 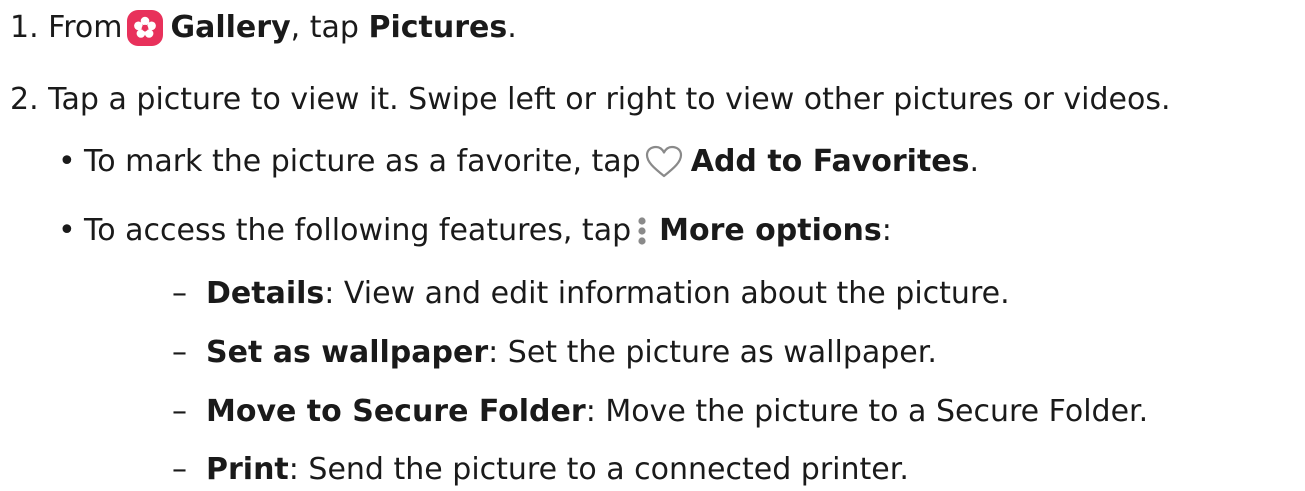 I want to click on step-number: 2., so click(x=24, y=99).